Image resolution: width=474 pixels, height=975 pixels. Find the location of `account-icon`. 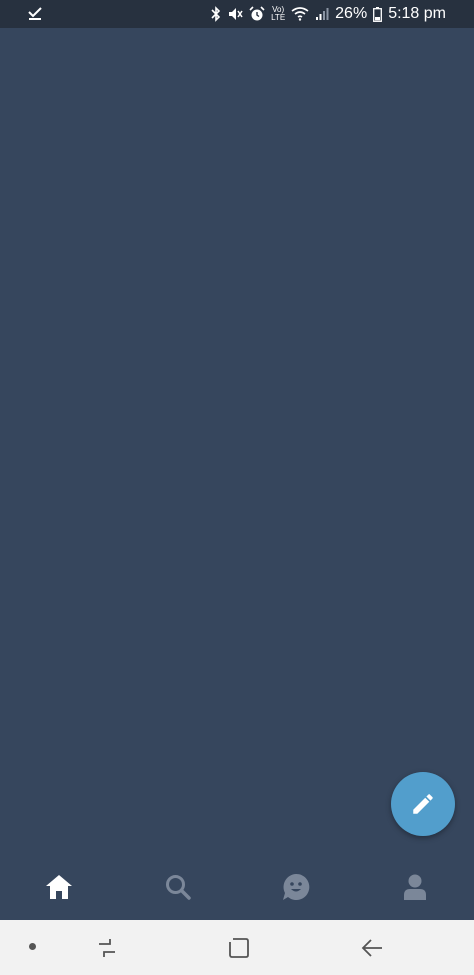

account-icon is located at coordinates (414, 887).